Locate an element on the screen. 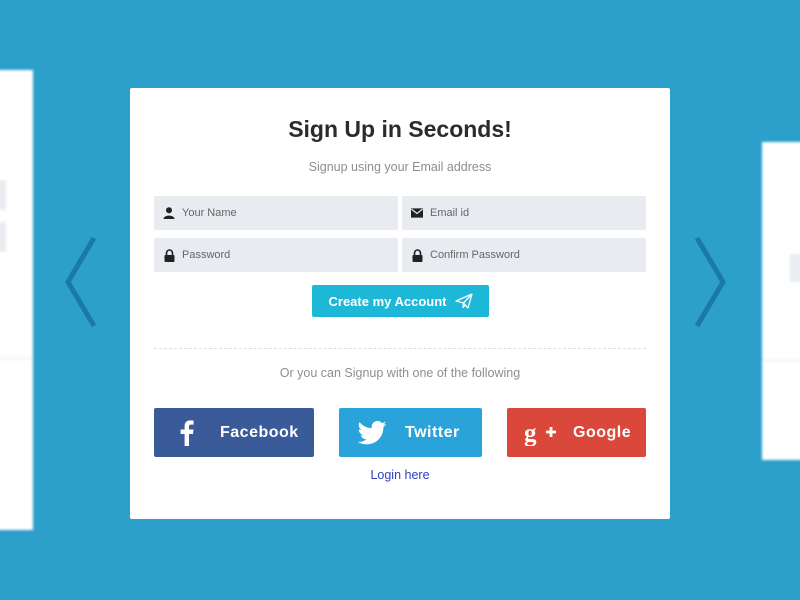 The image size is (800, 600). create-account-button: Create my Account is located at coordinates (400, 301).